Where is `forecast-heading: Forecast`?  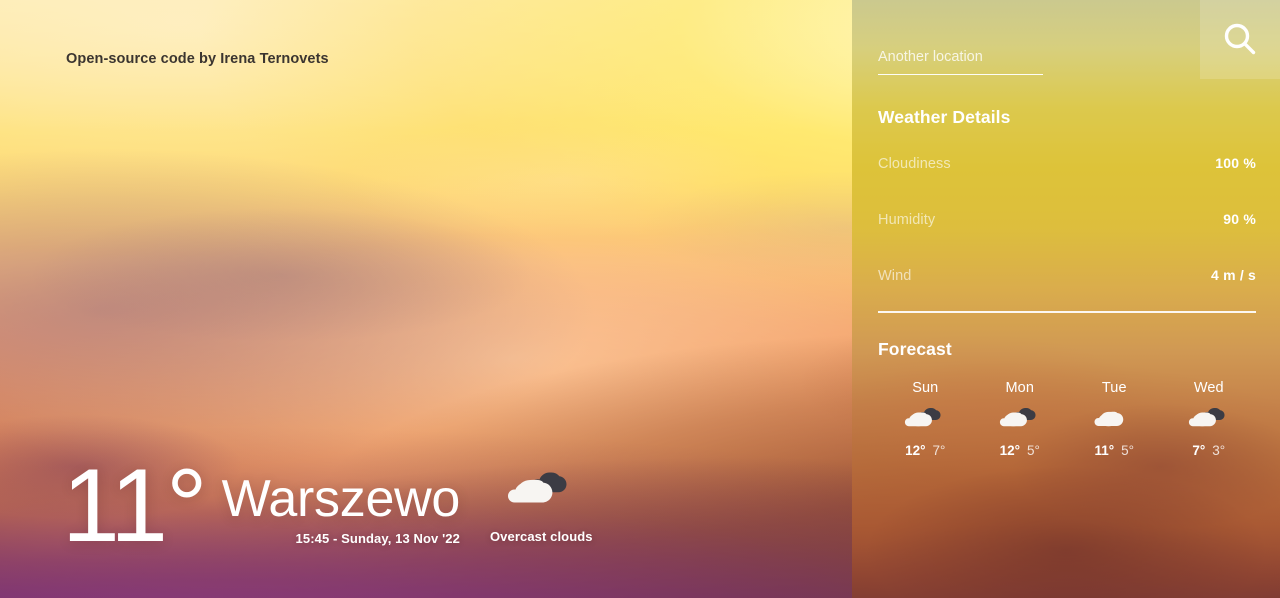 forecast-heading: Forecast is located at coordinates (915, 349).